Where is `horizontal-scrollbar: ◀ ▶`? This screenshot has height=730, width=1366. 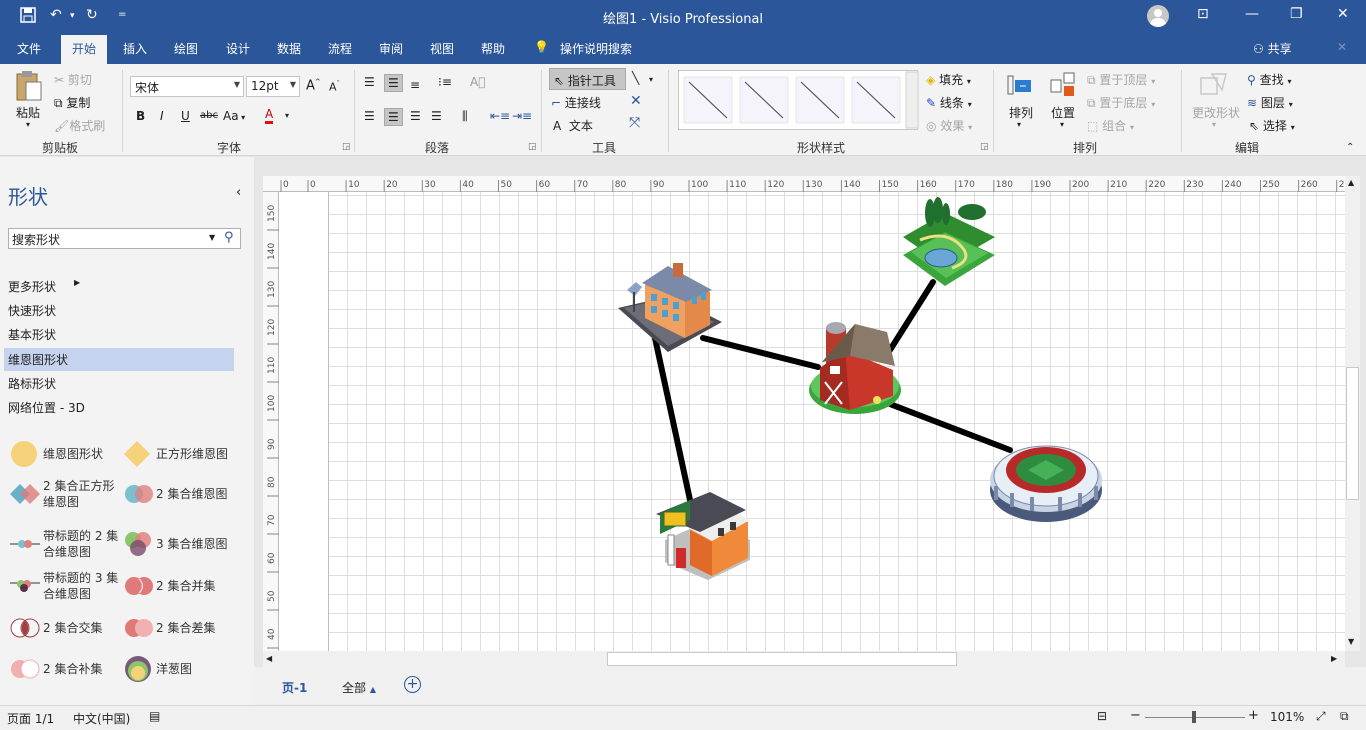 horizontal-scrollbar: ◀ ▶ is located at coordinates (804, 659).